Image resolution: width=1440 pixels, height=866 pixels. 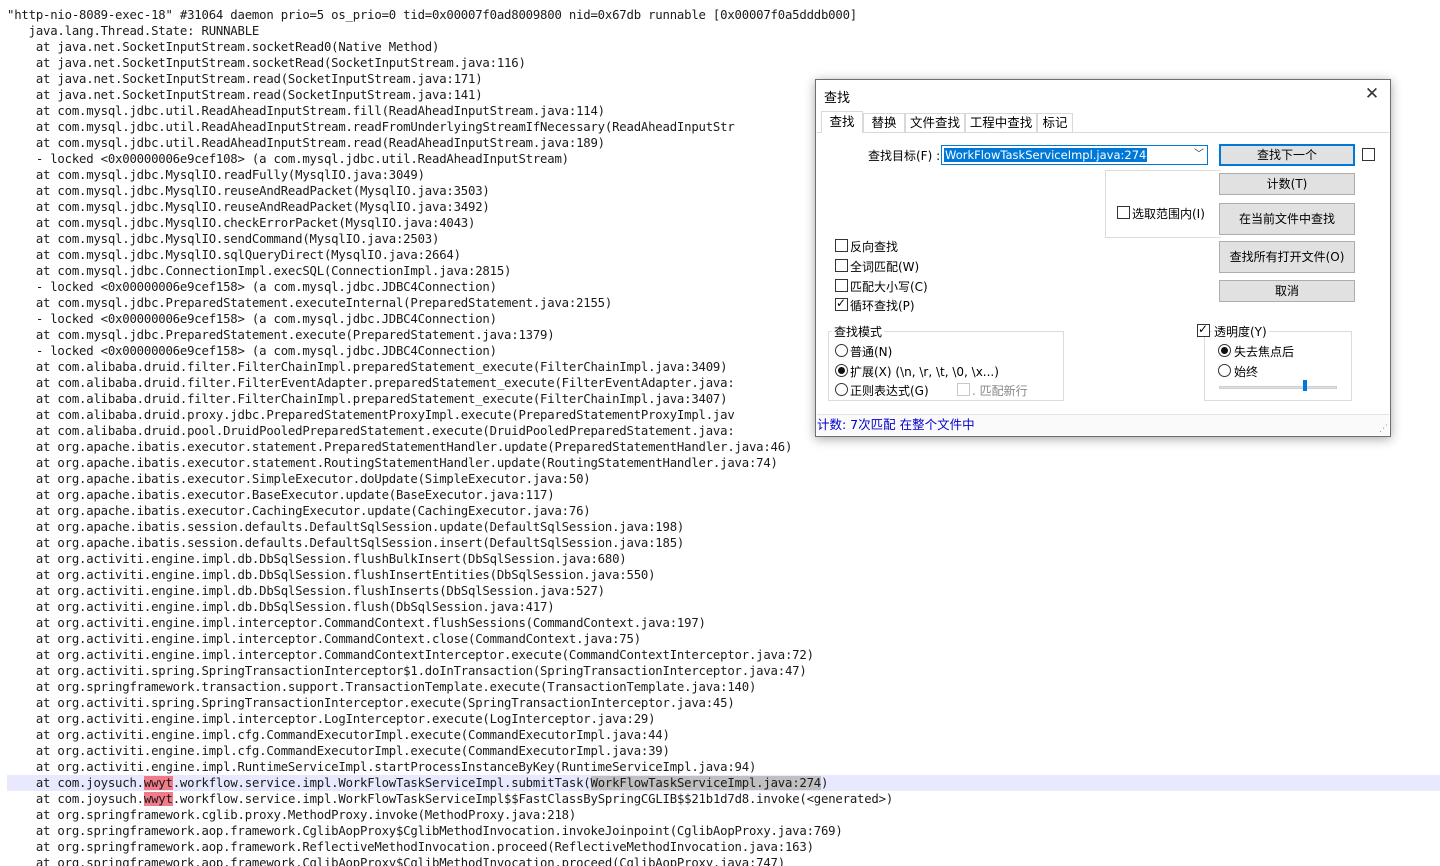 I want to click on in-selection-label: 选取范围内(I), so click(x=1168, y=214).